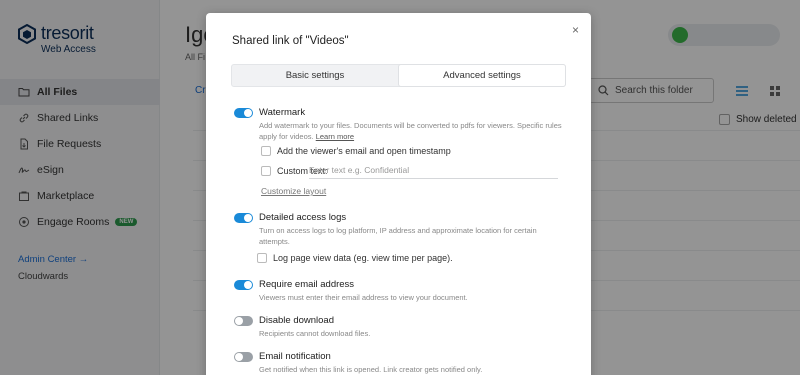  What do you see at coordinates (303, 217) in the screenshot?
I see `access-logs-label: Detailed access logs` at bounding box center [303, 217].